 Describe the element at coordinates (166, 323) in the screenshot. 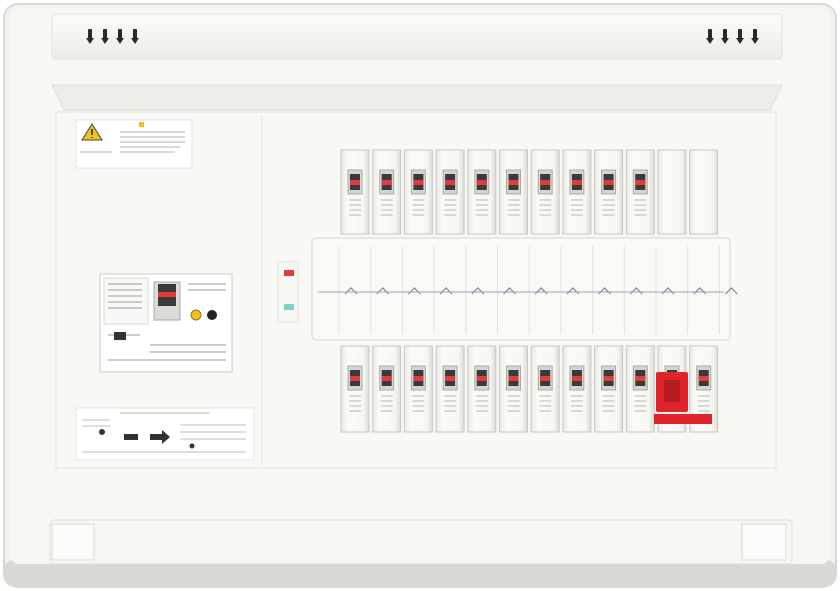

I see `main-breaker` at that location.